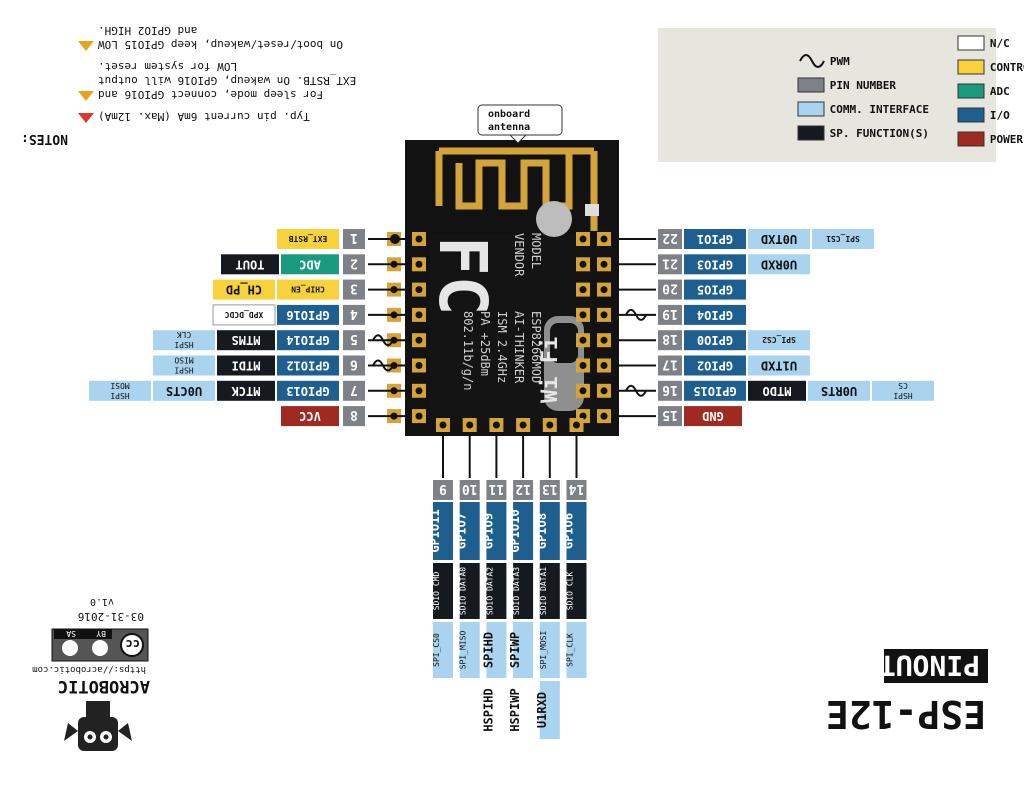  I want to click on credit-version: v1.0, so click(102, 601).